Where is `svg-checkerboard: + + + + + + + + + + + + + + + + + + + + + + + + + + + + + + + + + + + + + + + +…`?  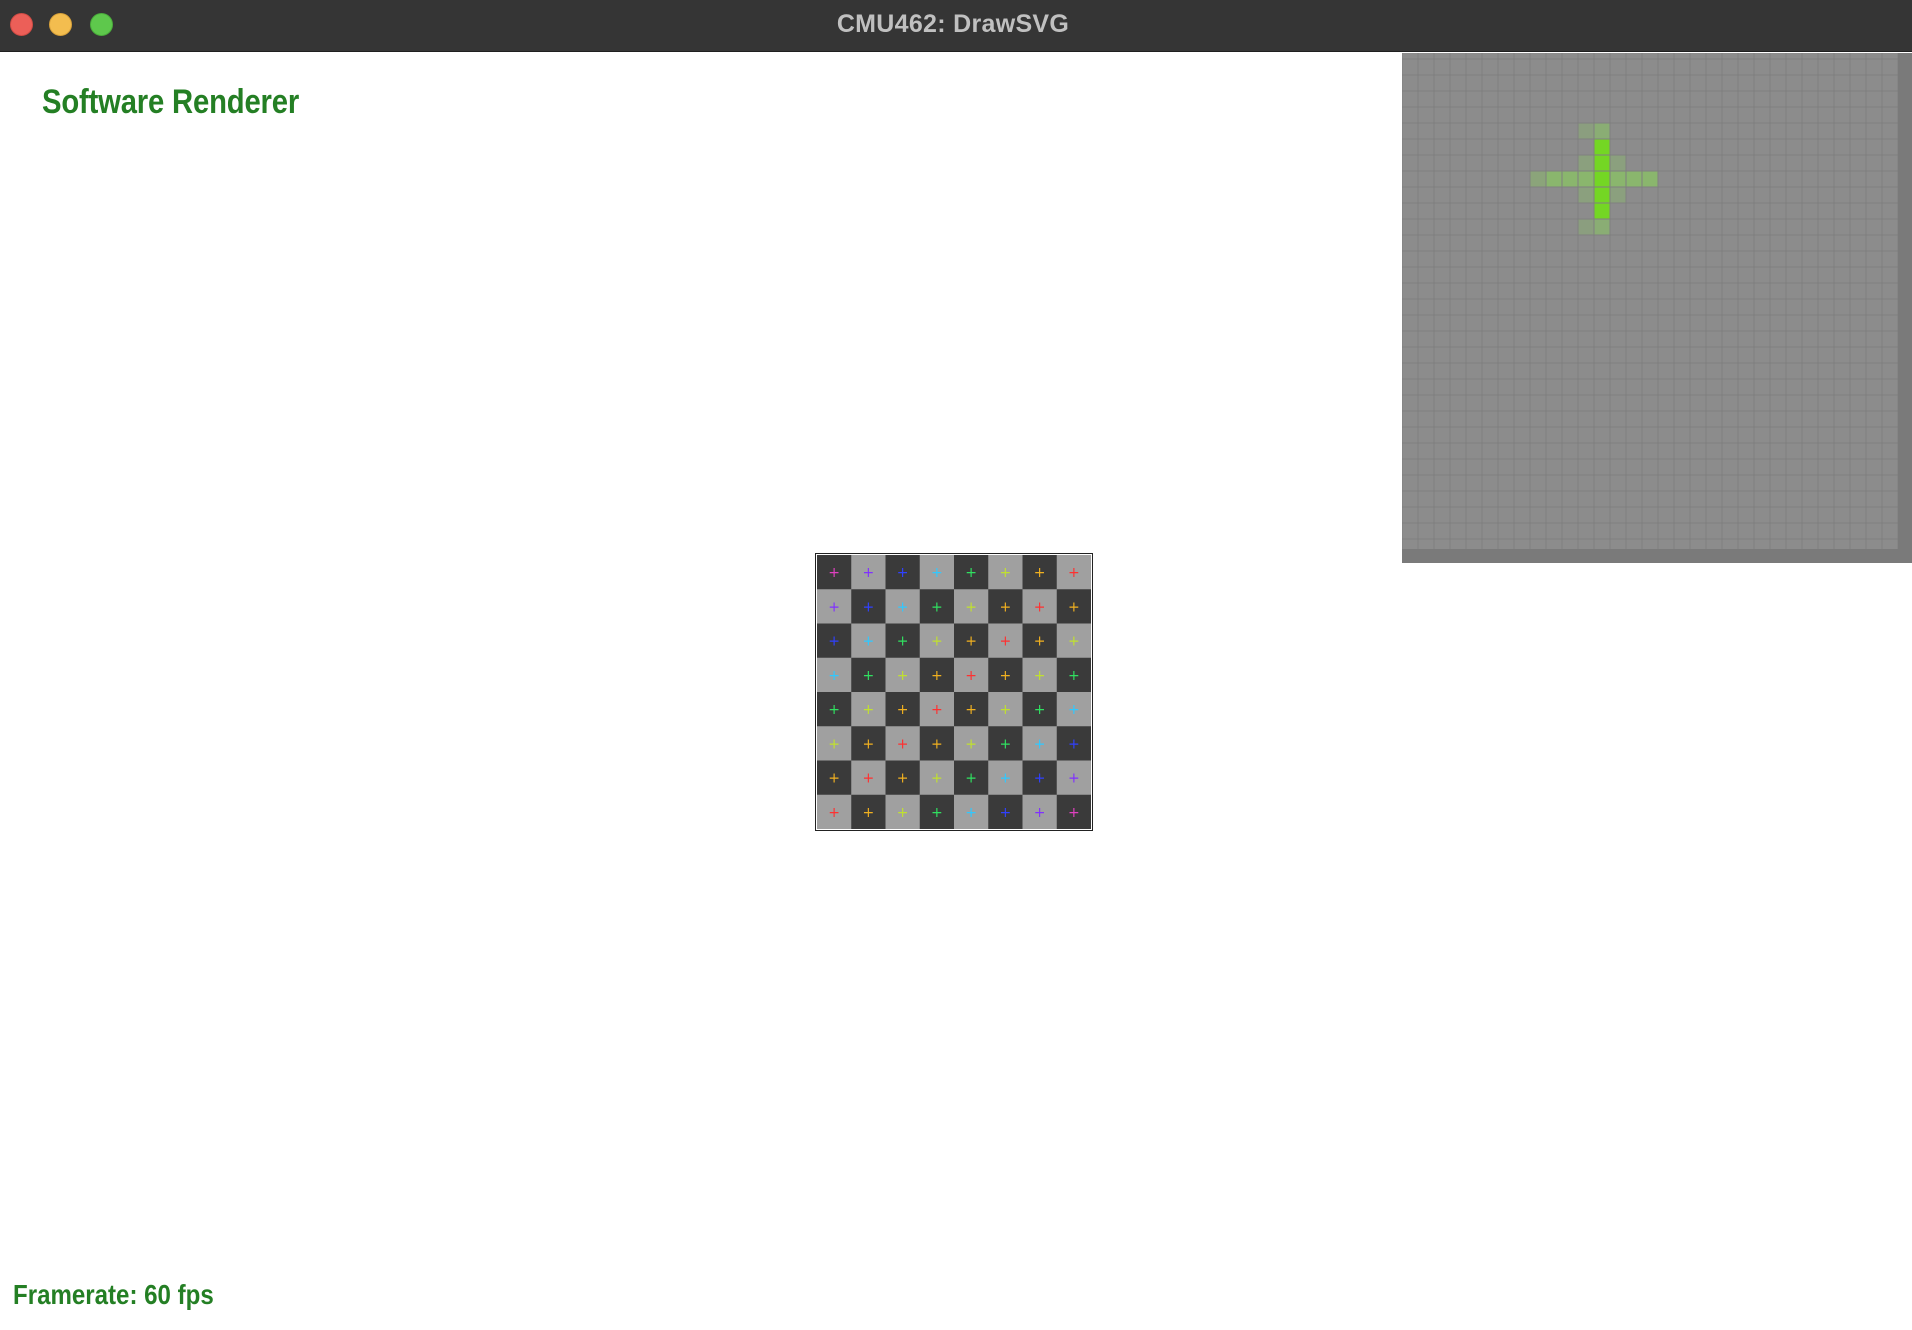
svg-checkerboard: + + + + + + + + + + + + + + + + + + + + + + + + + + + + + + + + + + + + + + + +… is located at coordinates (954, 692).